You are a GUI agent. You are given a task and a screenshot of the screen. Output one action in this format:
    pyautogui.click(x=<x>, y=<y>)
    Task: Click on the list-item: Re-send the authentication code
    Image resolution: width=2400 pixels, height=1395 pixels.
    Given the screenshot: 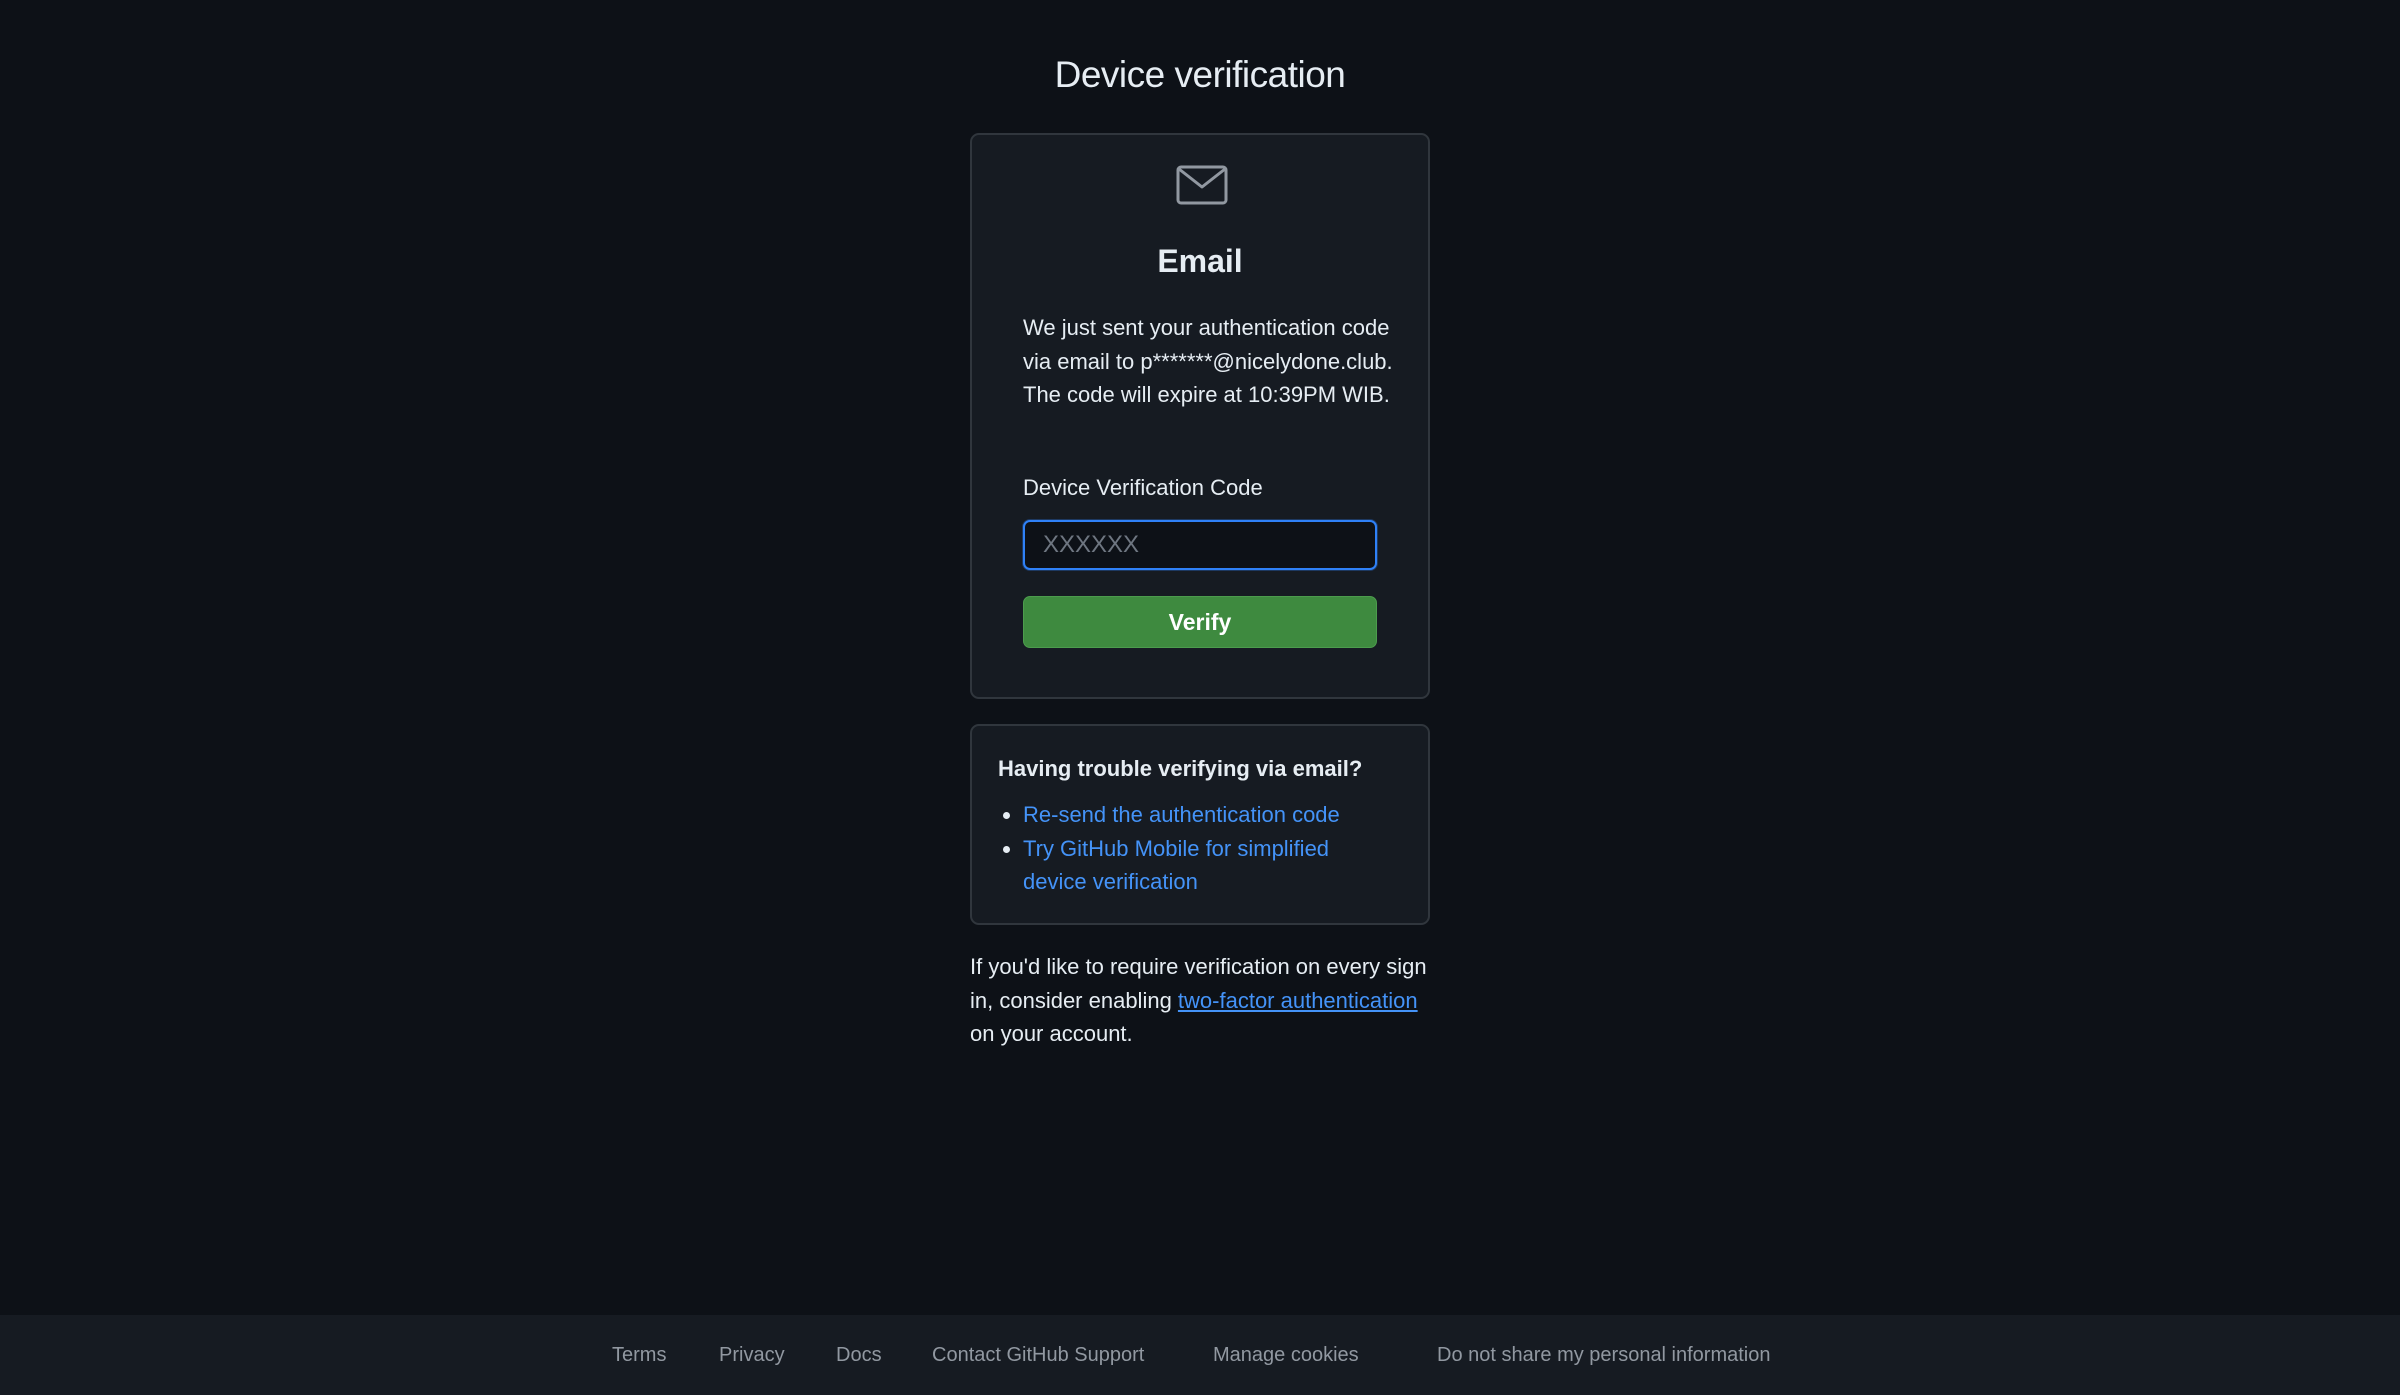 What is the action you would take?
    pyautogui.click(x=1198, y=815)
    